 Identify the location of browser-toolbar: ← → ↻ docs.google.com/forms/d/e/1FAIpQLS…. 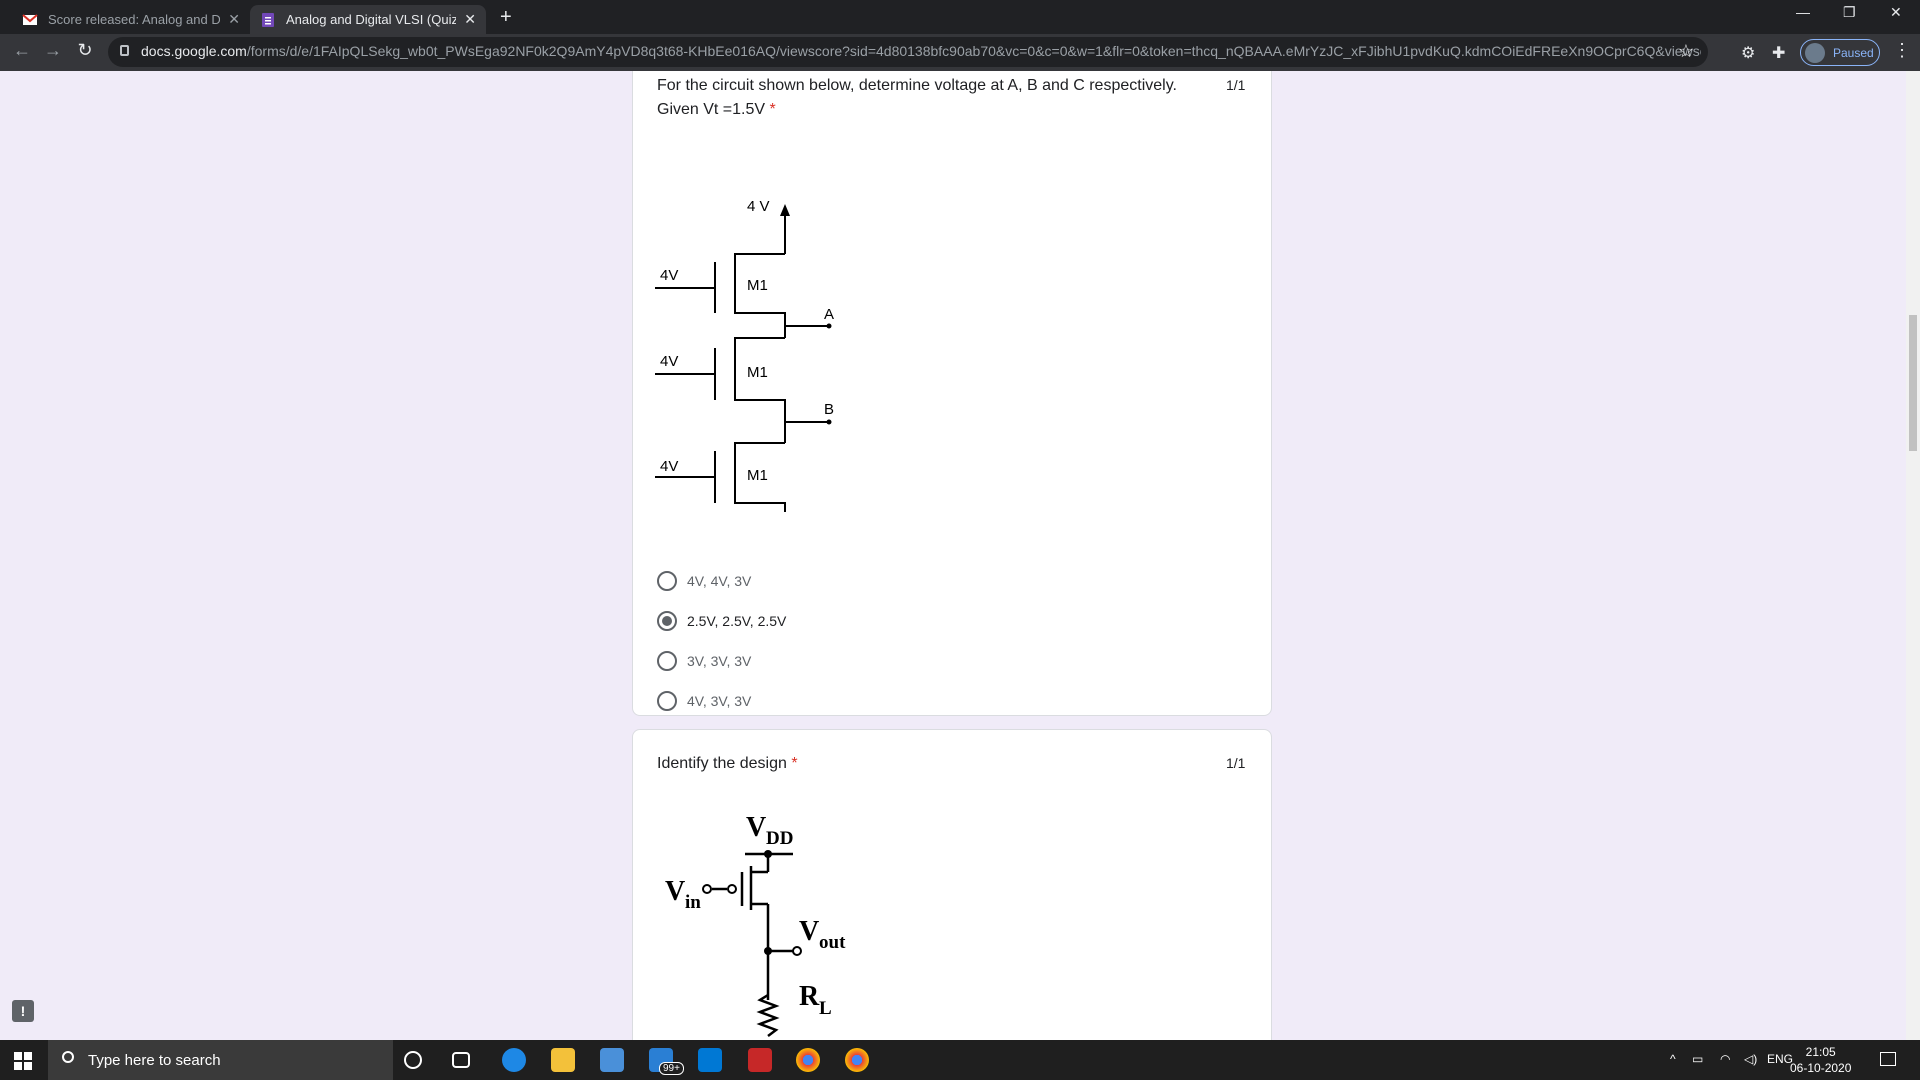
(960, 52).